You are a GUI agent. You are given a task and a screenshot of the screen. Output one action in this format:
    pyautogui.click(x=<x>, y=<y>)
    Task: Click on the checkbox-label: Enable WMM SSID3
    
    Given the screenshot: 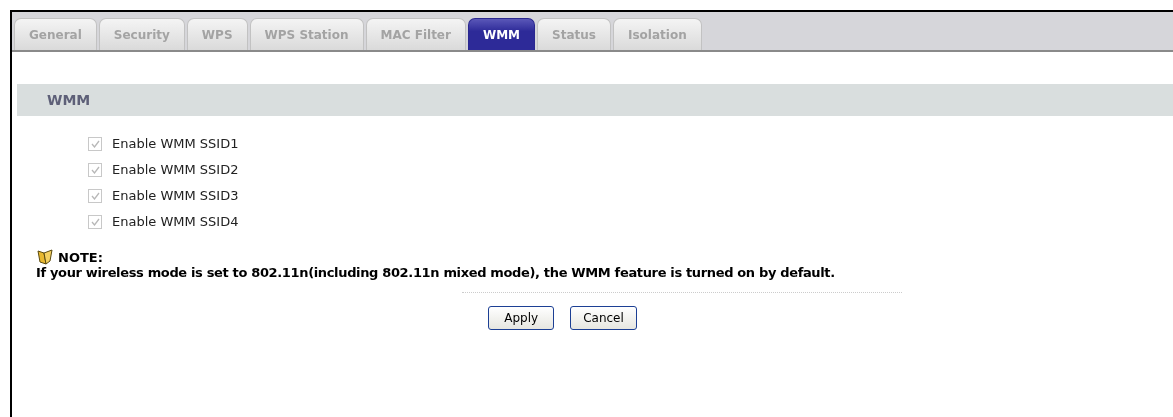 What is the action you would take?
    pyautogui.click(x=175, y=195)
    